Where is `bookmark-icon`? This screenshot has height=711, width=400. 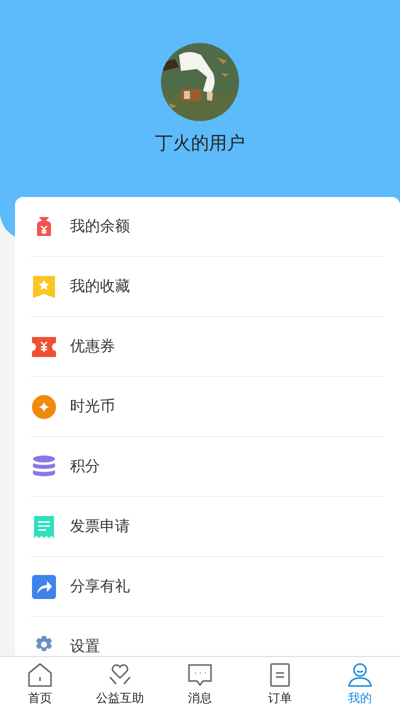 bookmark-icon is located at coordinates (44, 286).